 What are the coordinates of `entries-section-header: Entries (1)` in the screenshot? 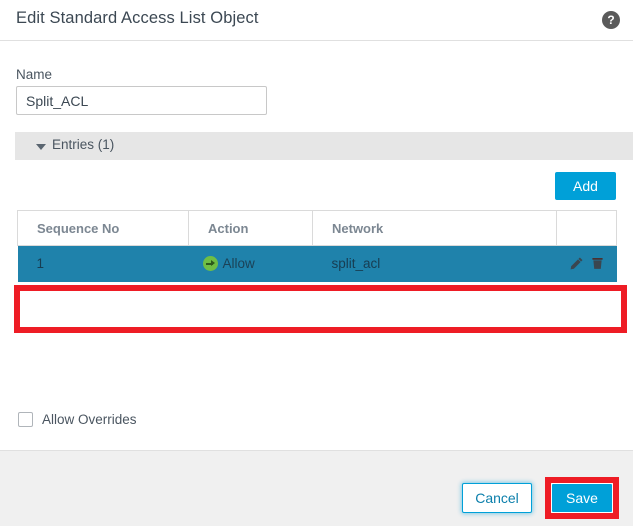 It's located at (324, 146).